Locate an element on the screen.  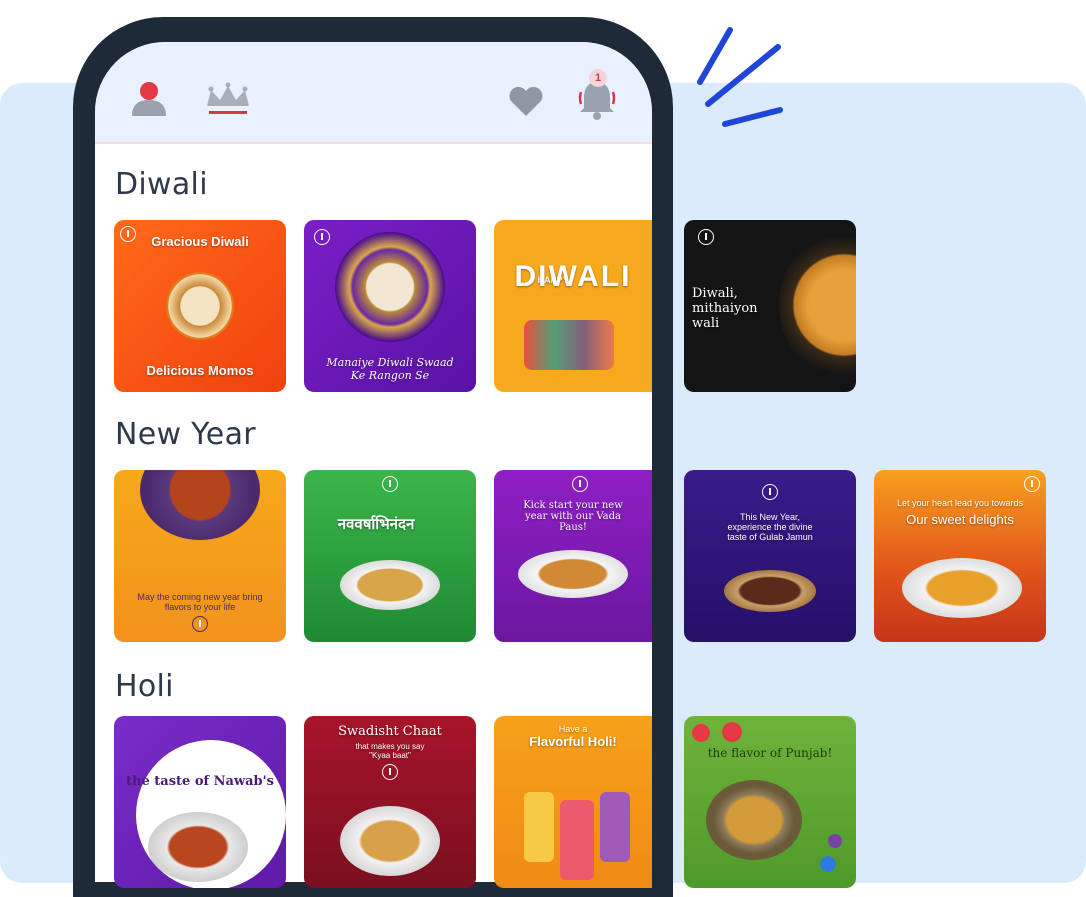
section-title-diwali: Diwali is located at coordinates (161, 184).